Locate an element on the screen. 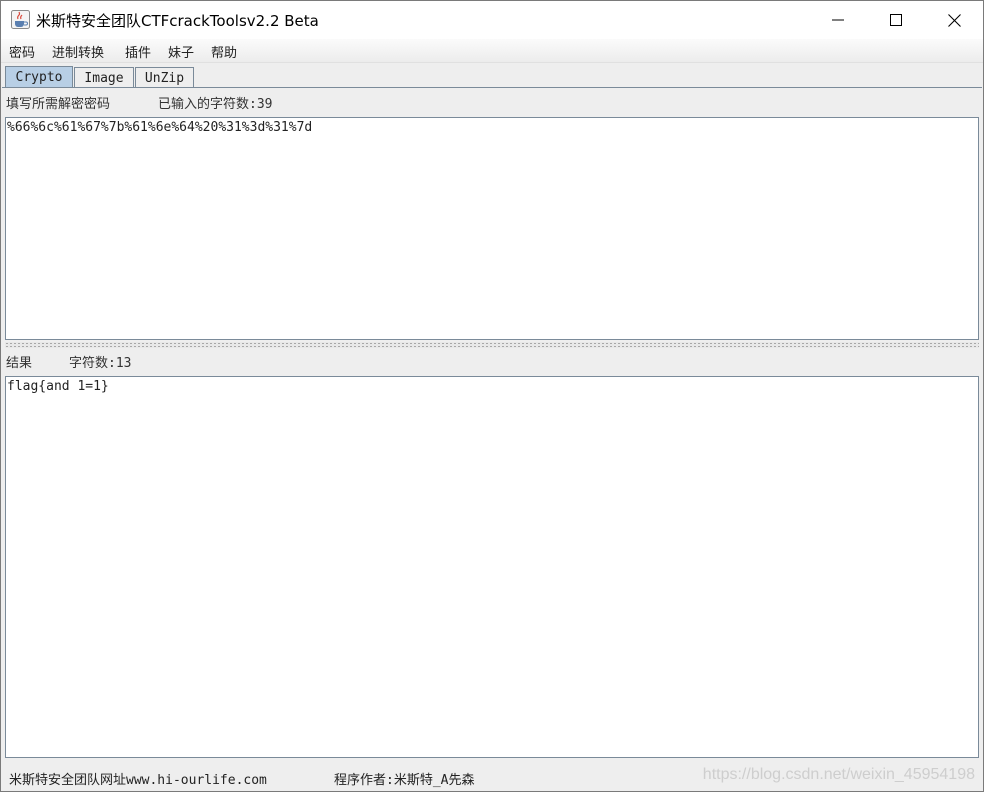  minimize-button is located at coordinates (838, 20).